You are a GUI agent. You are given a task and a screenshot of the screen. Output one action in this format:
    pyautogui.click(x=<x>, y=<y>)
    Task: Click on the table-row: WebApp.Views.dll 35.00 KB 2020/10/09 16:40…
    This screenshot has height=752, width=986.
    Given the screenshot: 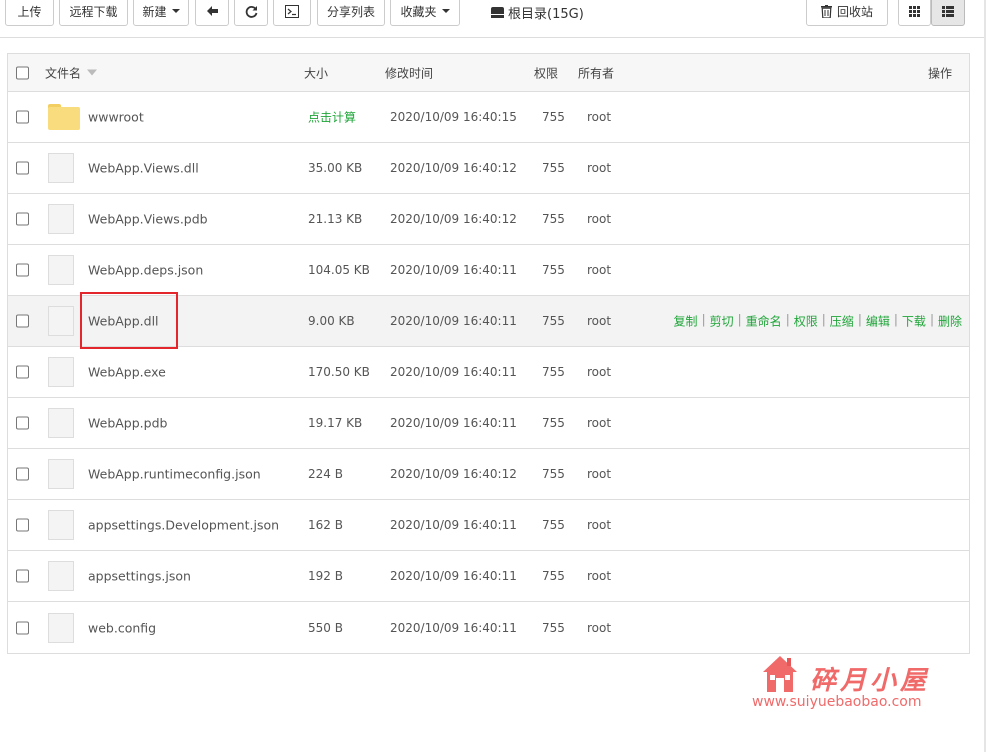 What is the action you would take?
    pyautogui.click(x=488, y=168)
    